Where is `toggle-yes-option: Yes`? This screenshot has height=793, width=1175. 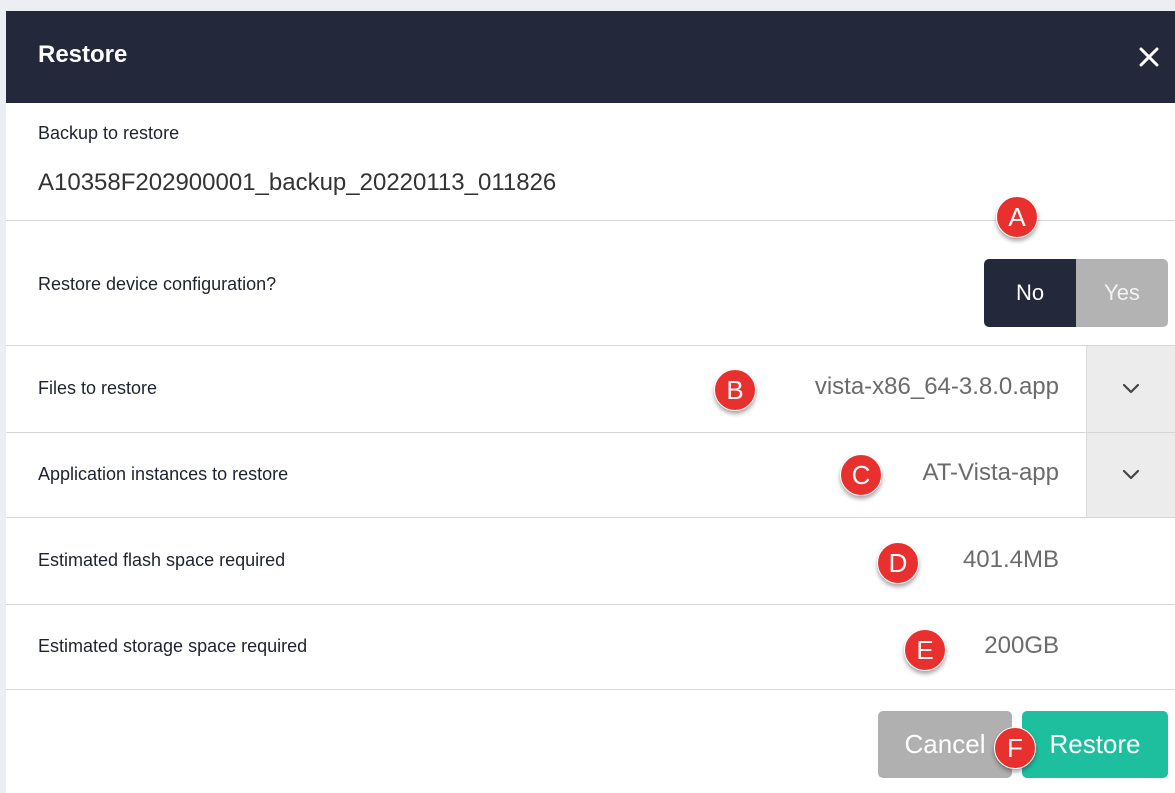
toggle-yes-option: Yes is located at coordinates (1122, 293).